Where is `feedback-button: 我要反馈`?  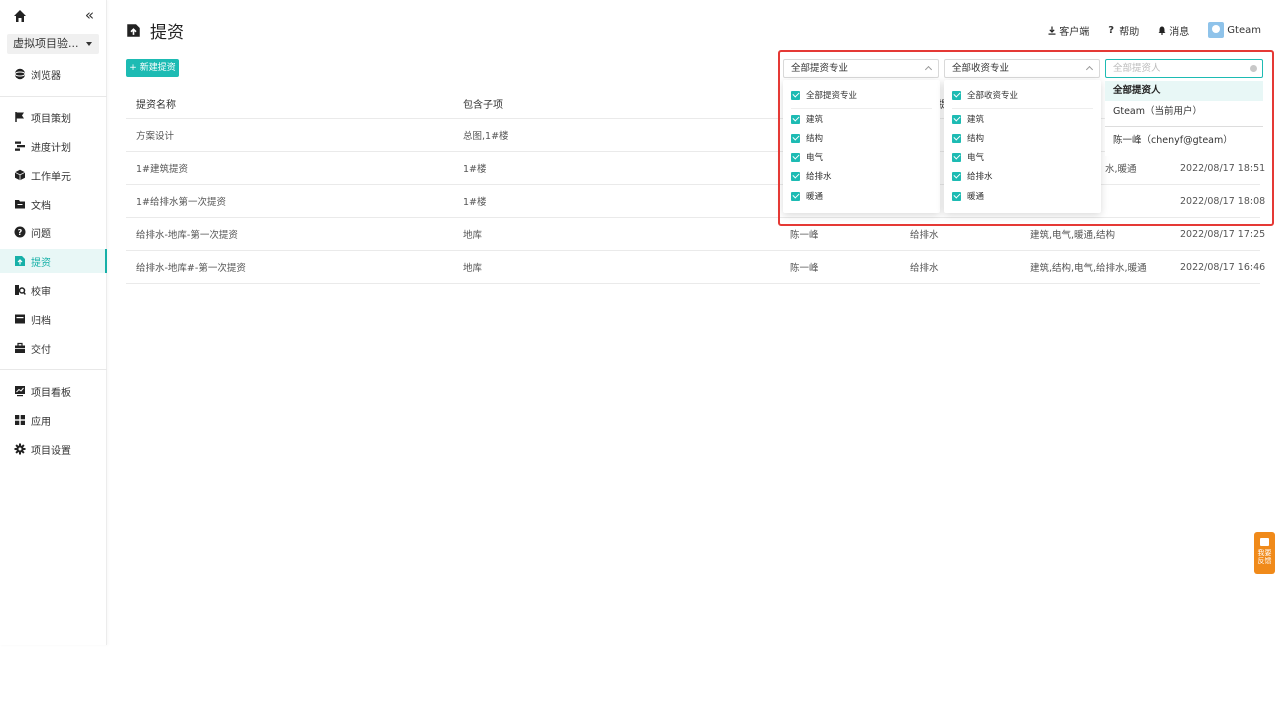
feedback-button: 我要反馈 is located at coordinates (1264, 553).